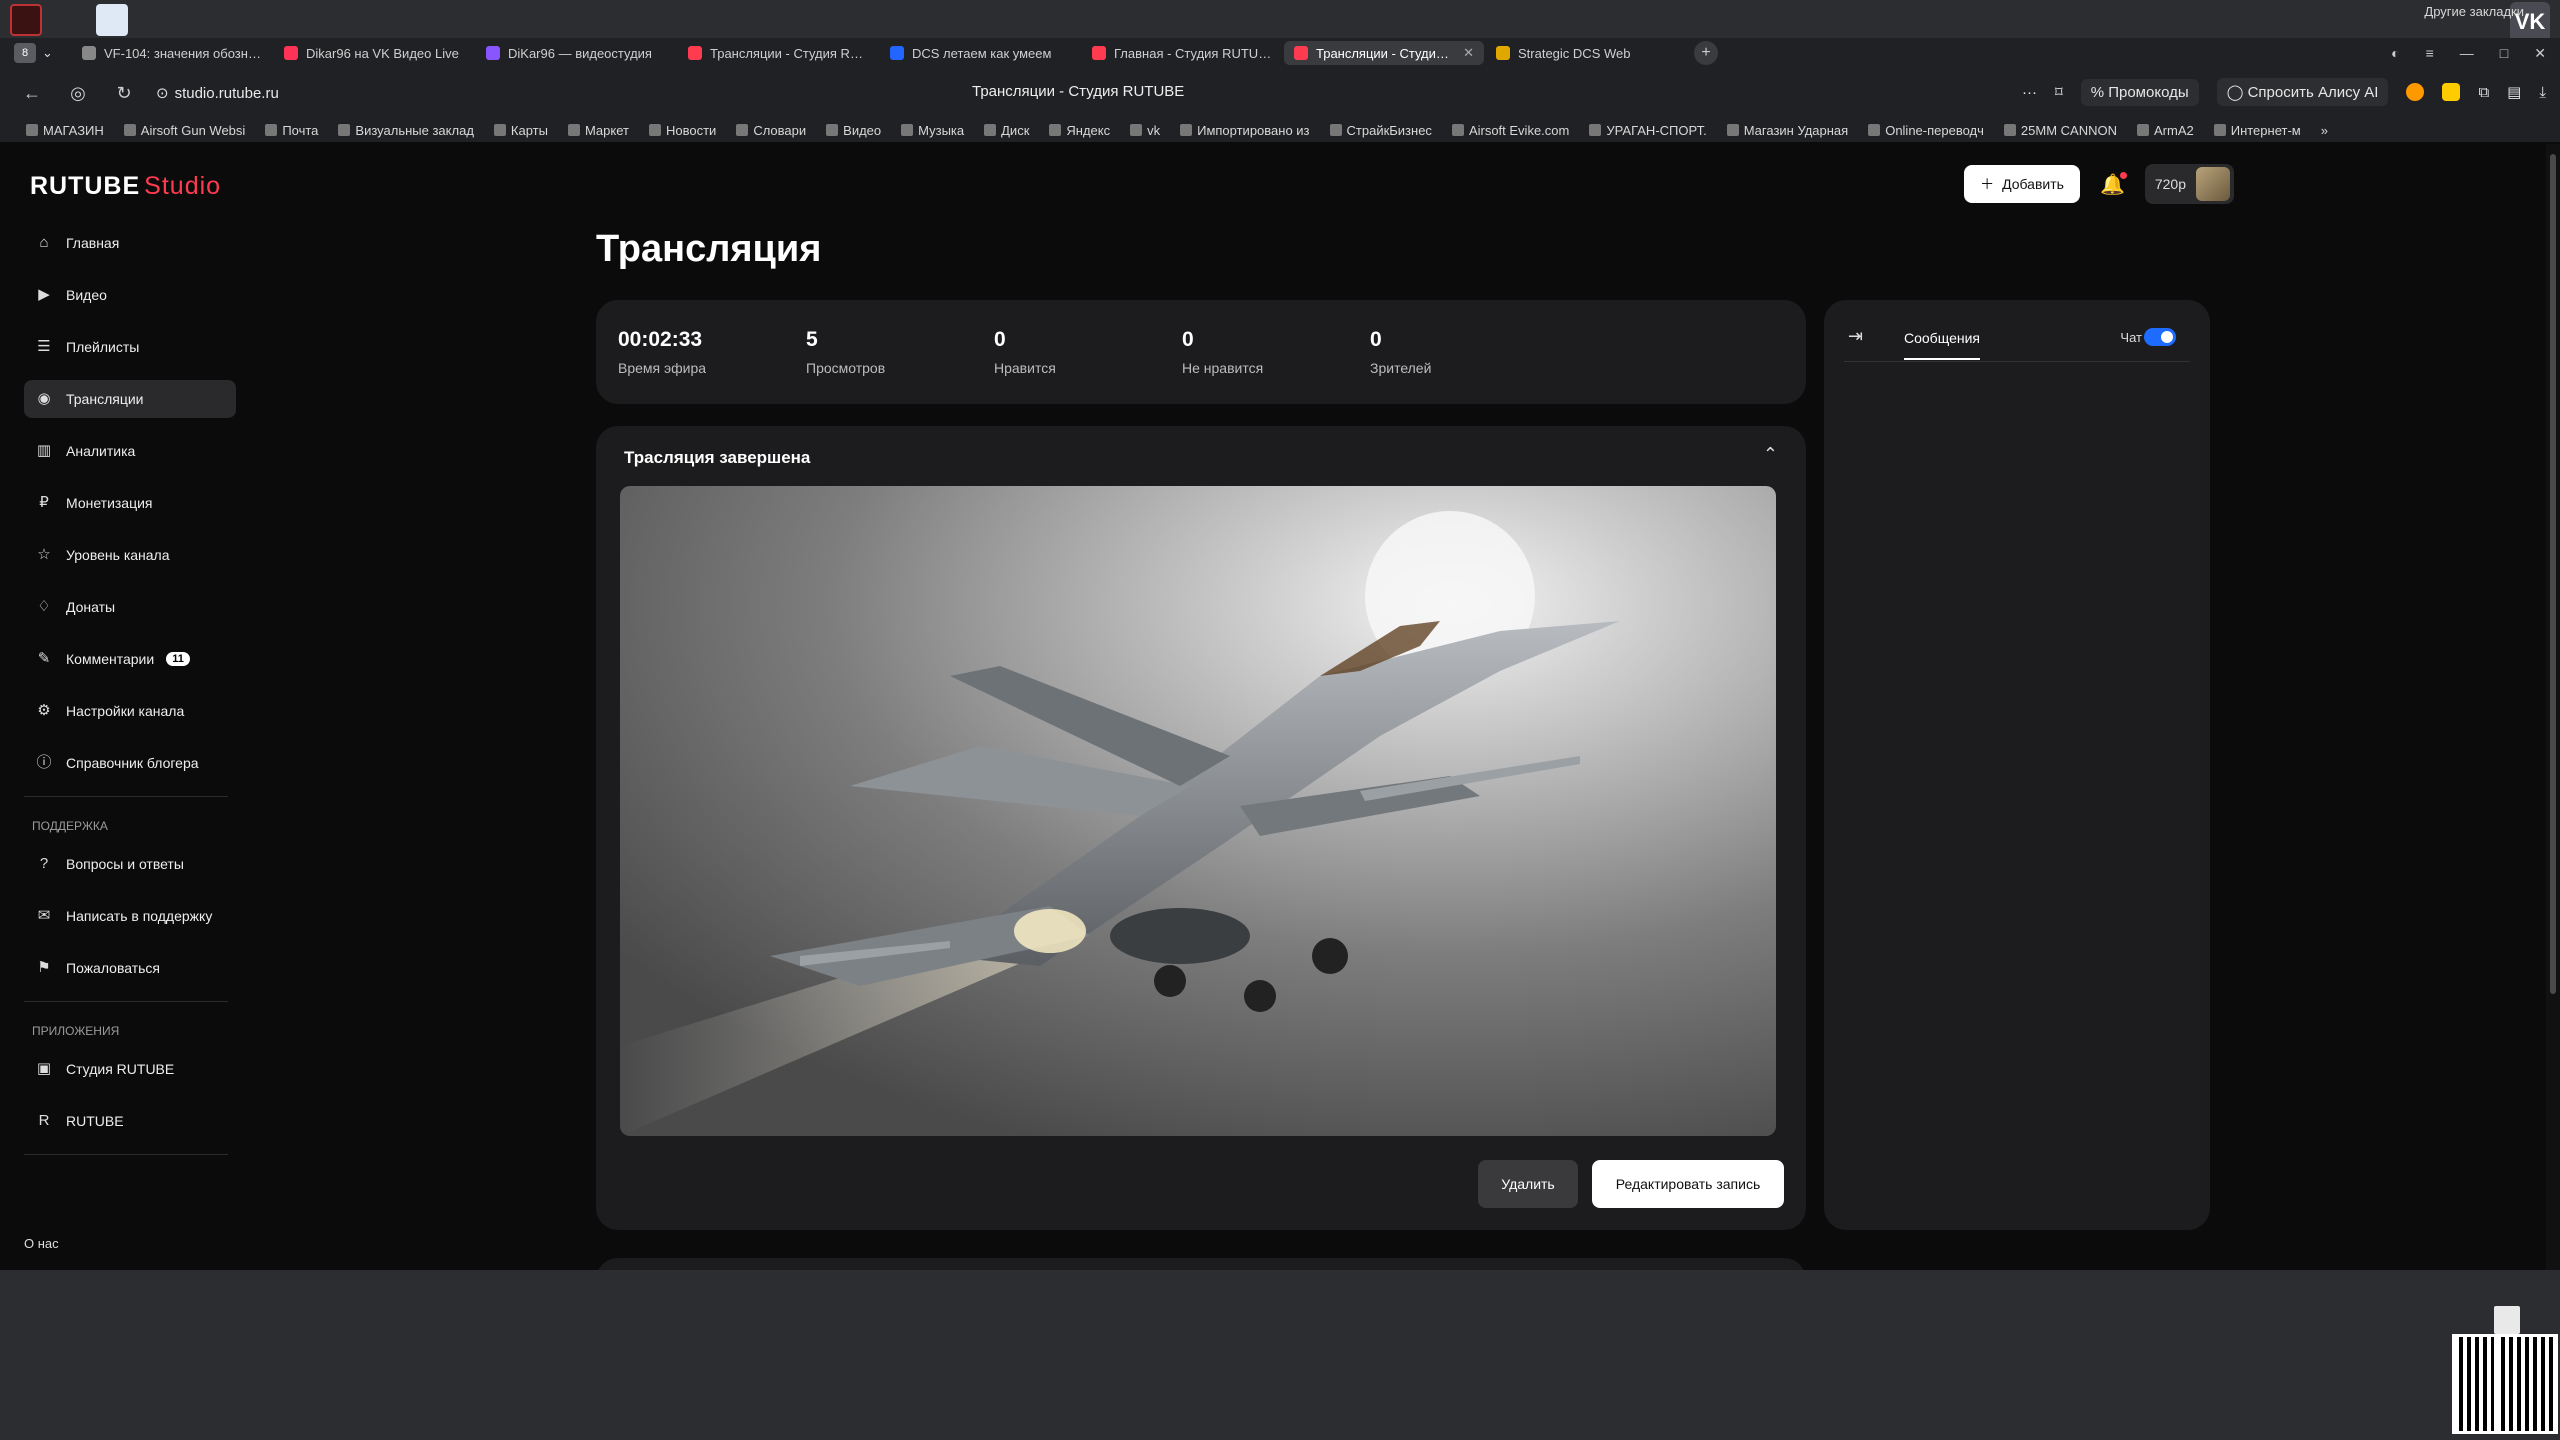  Describe the element at coordinates (1528, 1184) in the screenshot. I see `delete-button: Удалить` at that location.